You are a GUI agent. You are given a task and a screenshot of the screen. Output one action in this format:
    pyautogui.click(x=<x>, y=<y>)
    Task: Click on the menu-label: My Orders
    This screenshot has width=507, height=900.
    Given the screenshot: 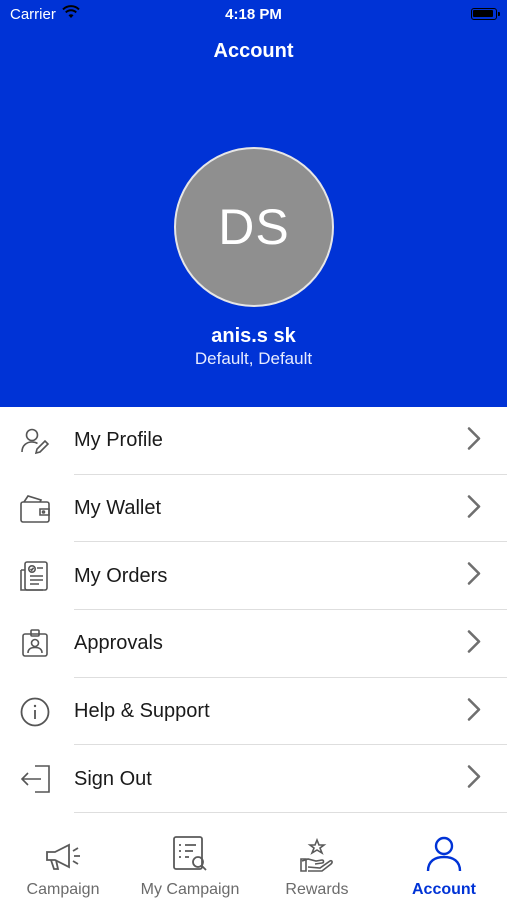 What is the action you would take?
    pyautogui.click(x=121, y=575)
    